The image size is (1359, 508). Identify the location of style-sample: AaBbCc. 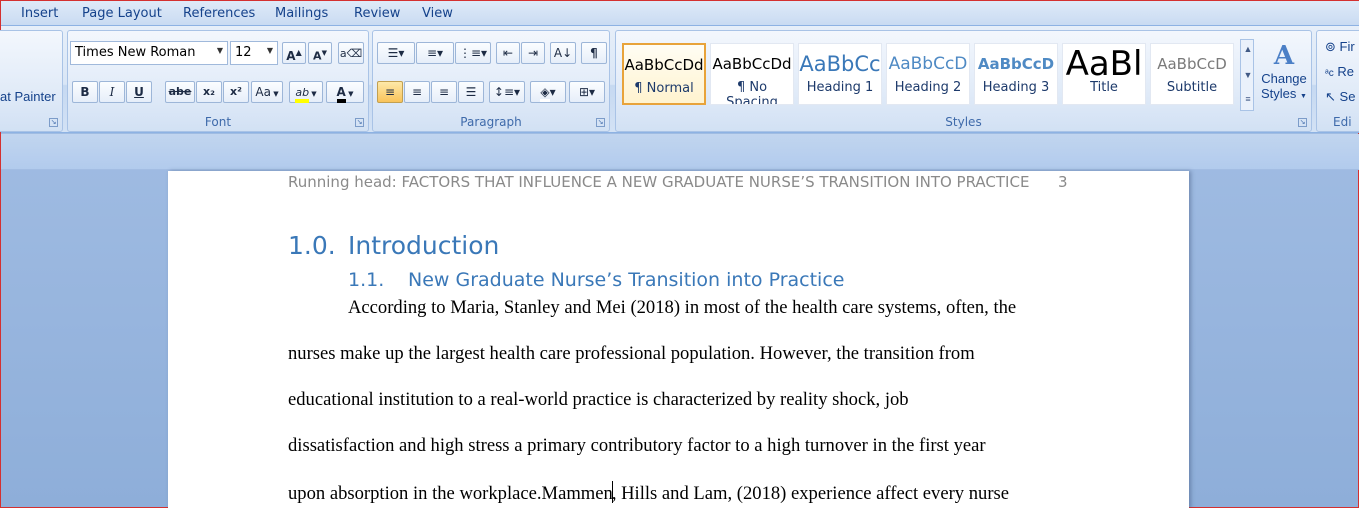
(840, 64).